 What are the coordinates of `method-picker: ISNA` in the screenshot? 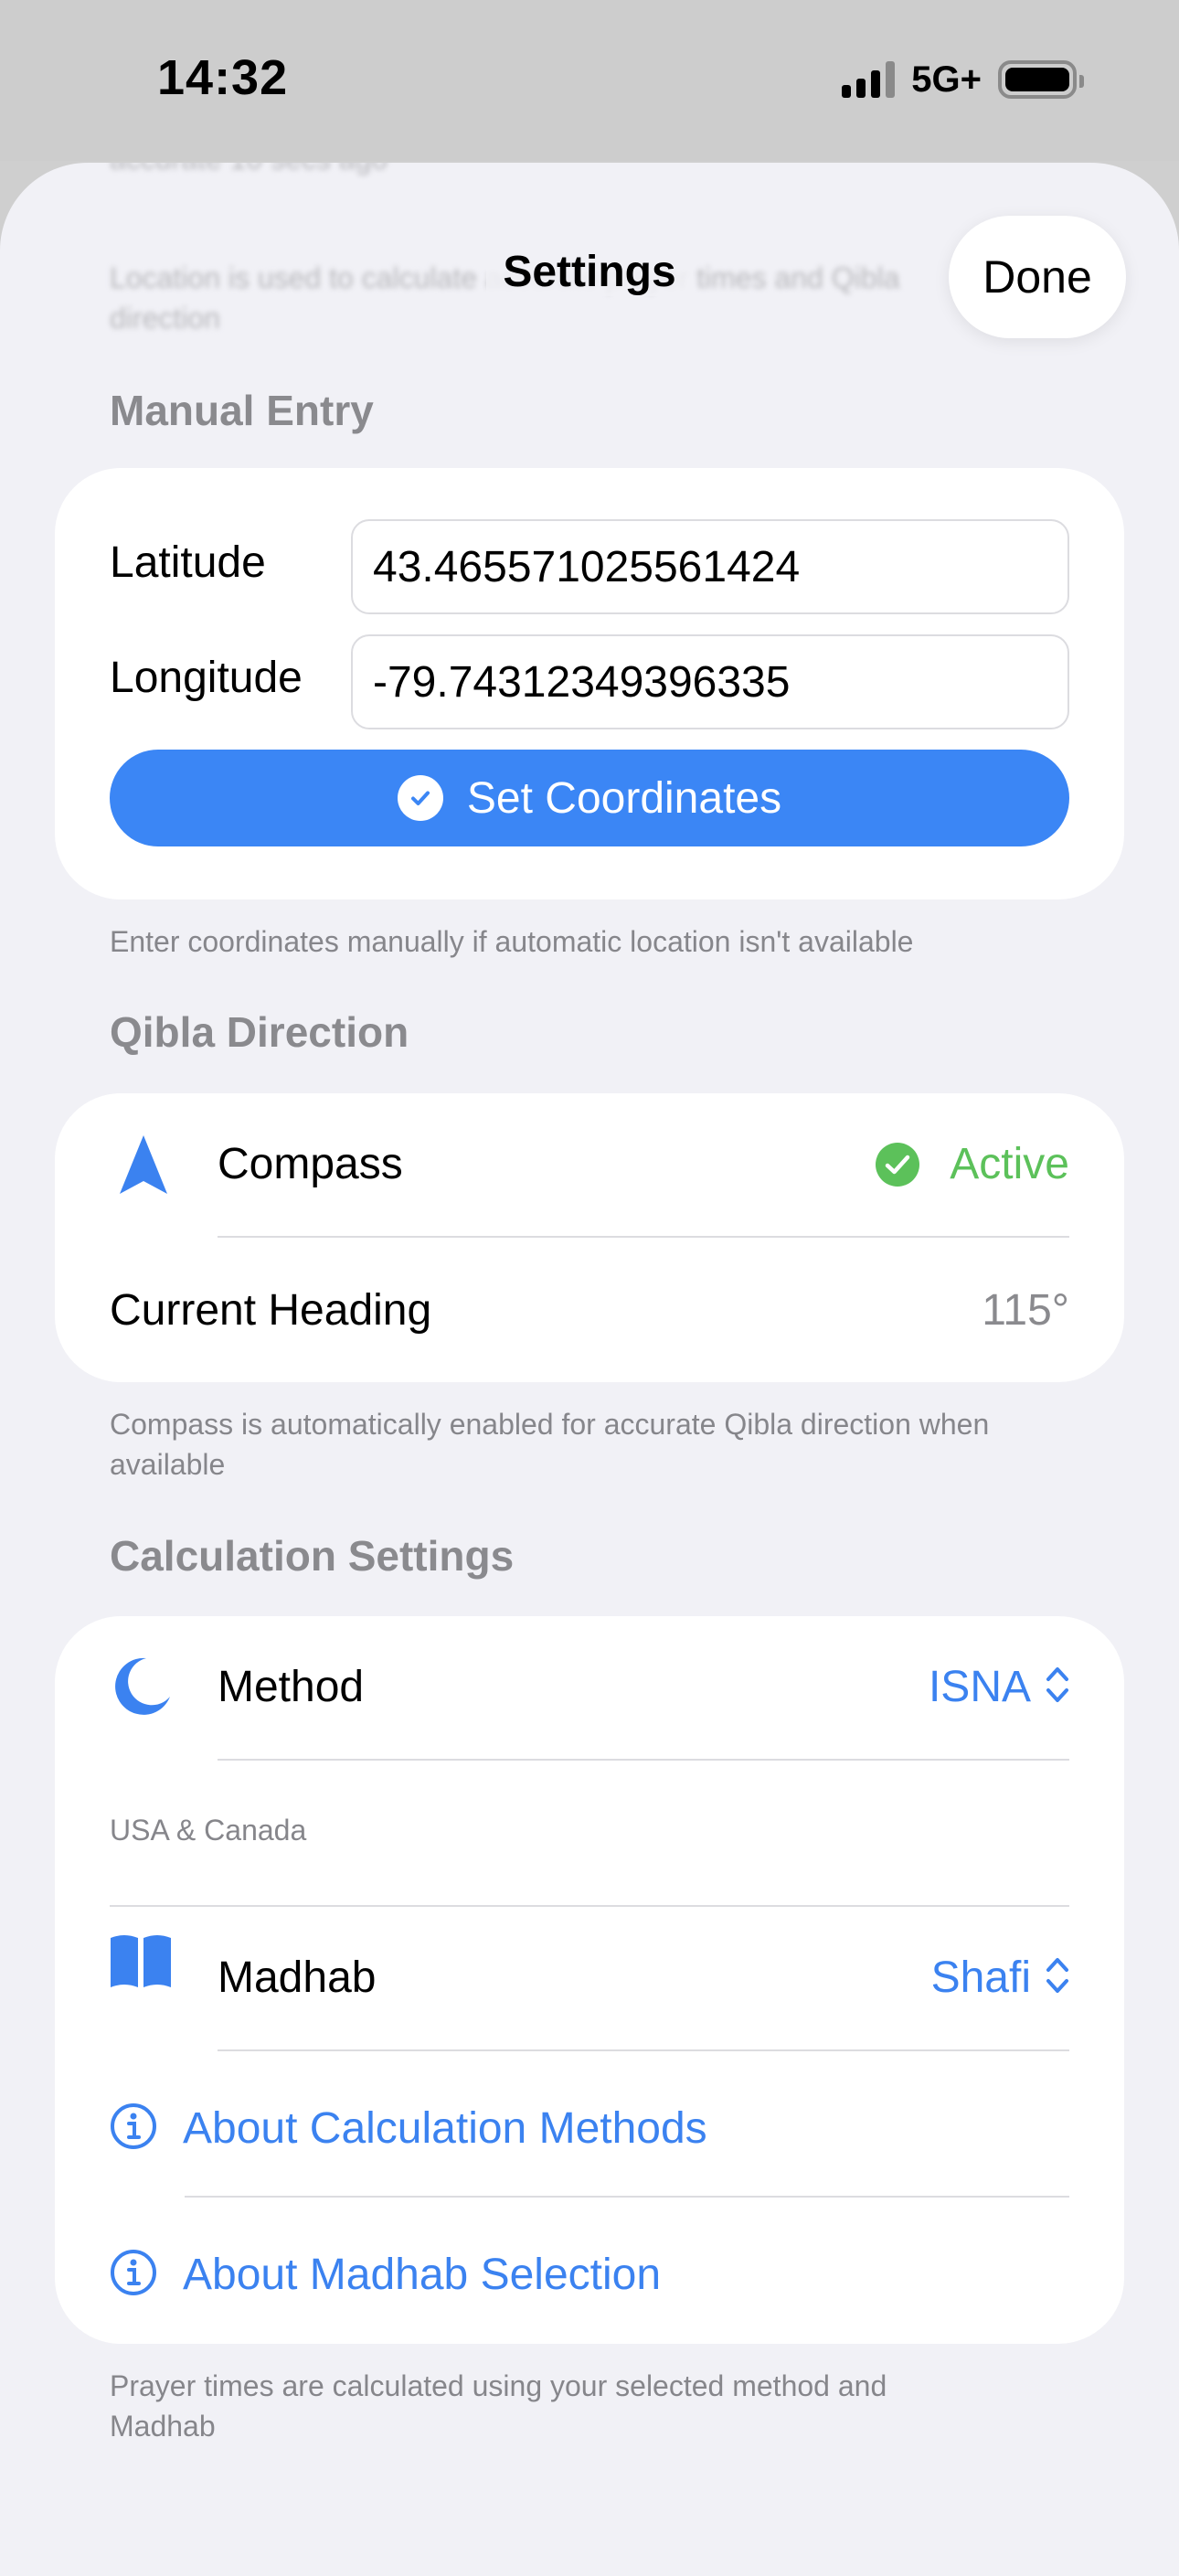 It's located at (999, 1687).